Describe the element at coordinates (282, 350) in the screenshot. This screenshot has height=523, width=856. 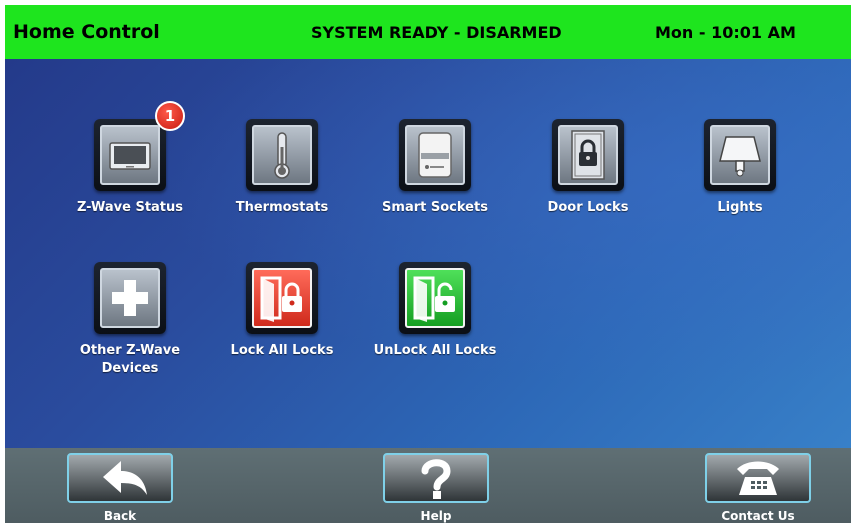
I see `lock-all-locks-label: Lock All Locks` at that location.